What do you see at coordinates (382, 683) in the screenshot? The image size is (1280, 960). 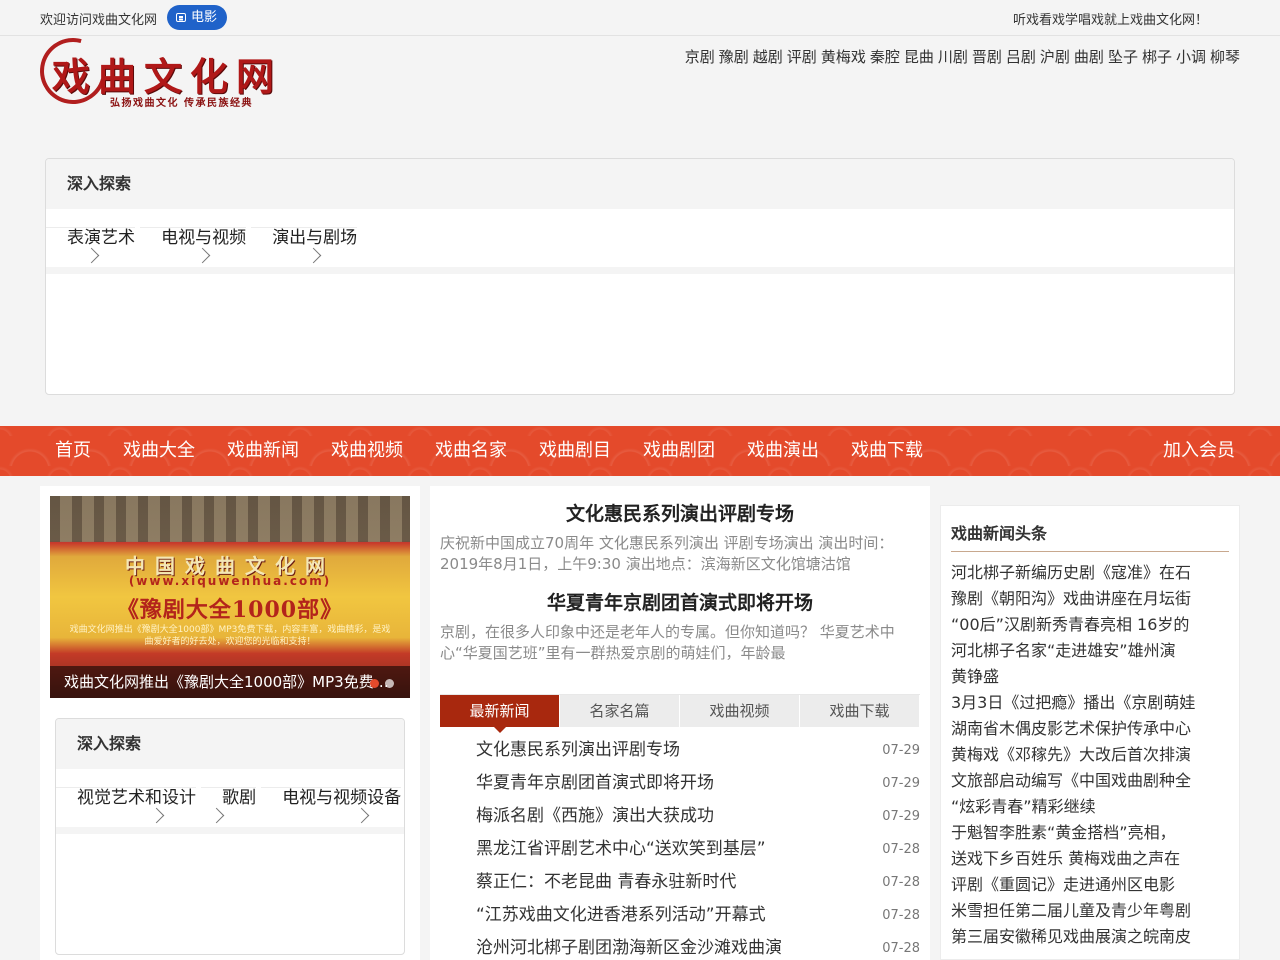 I see `slide-dots` at bounding box center [382, 683].